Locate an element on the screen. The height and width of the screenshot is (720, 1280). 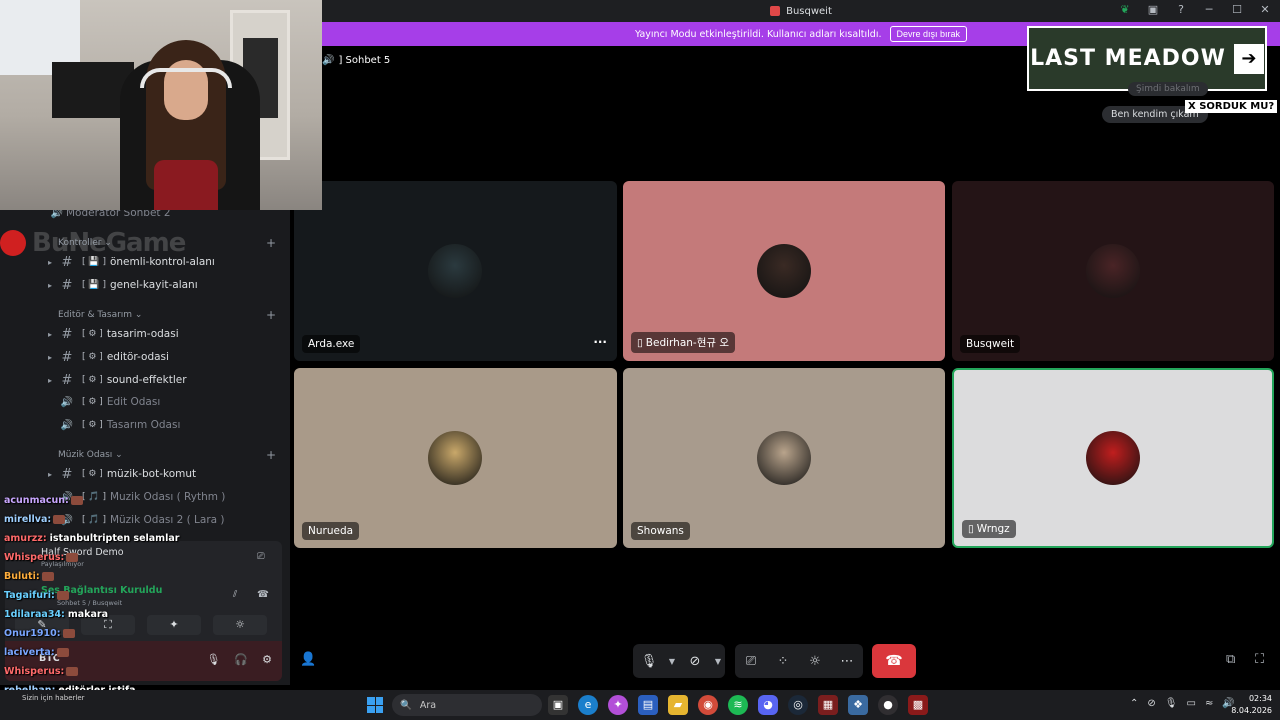
more-icon: ⋯ is located at coordinates (847, 661).